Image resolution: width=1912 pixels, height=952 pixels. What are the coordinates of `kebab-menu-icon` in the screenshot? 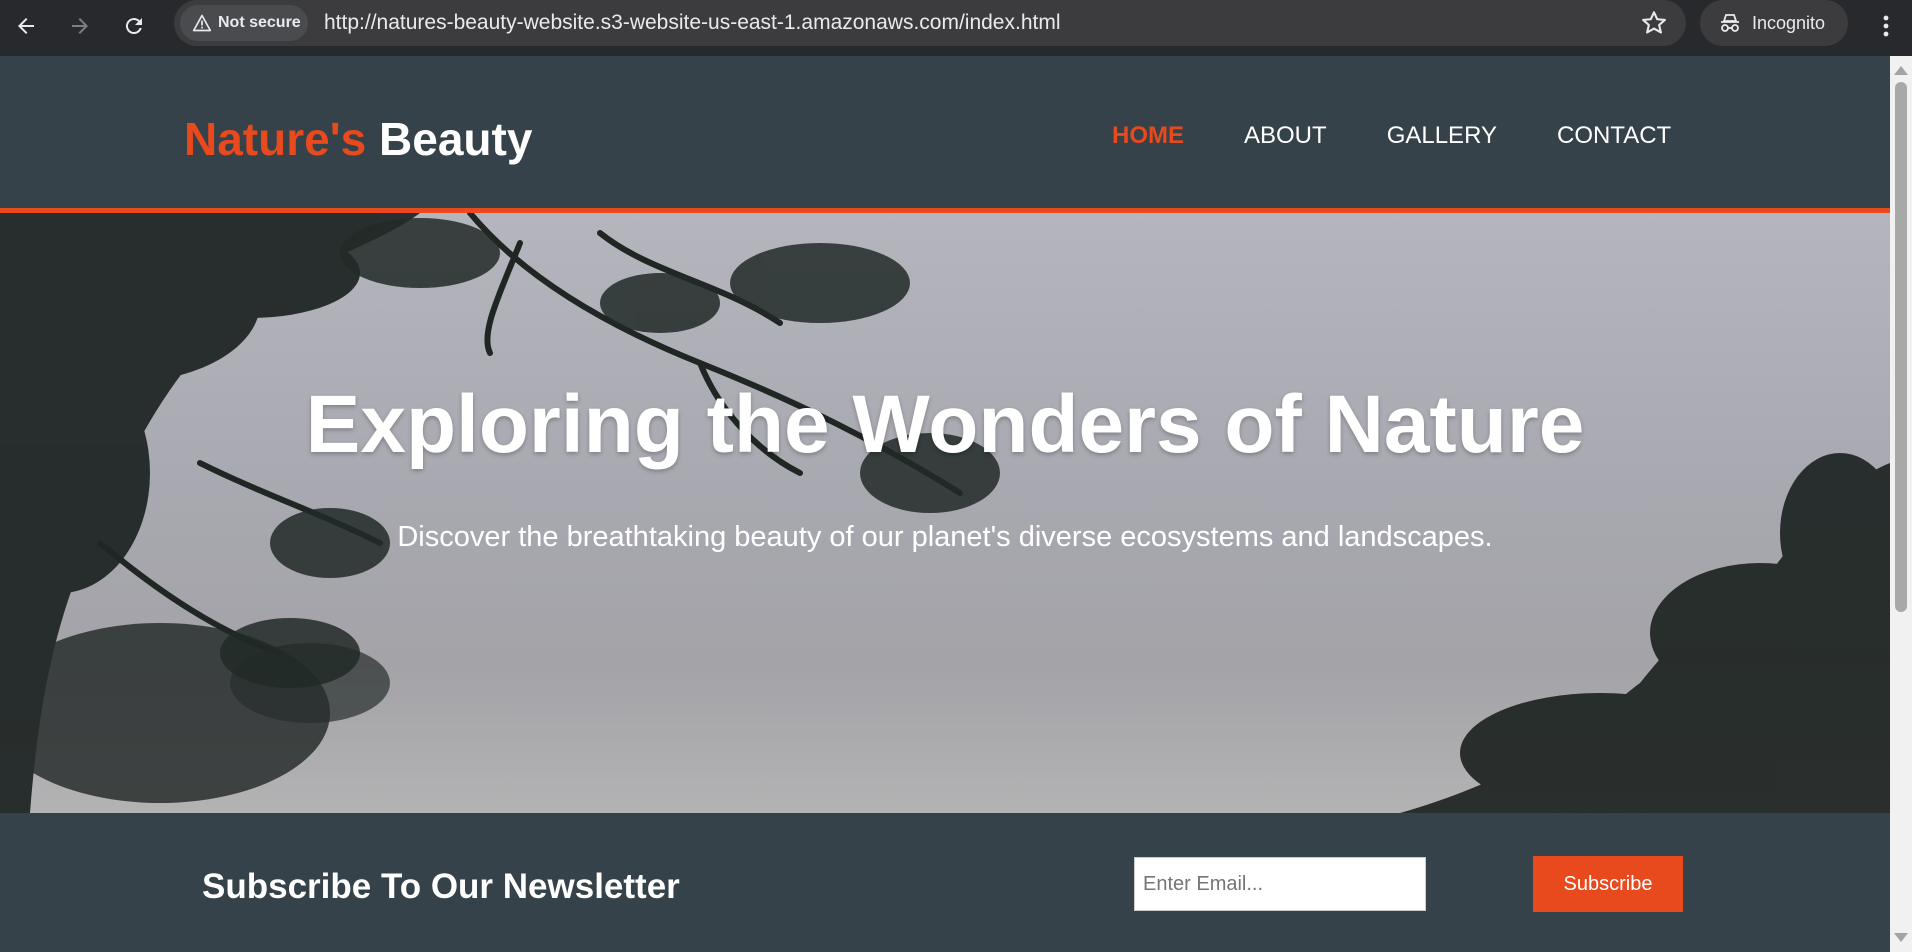 It's located at (1886, 26).